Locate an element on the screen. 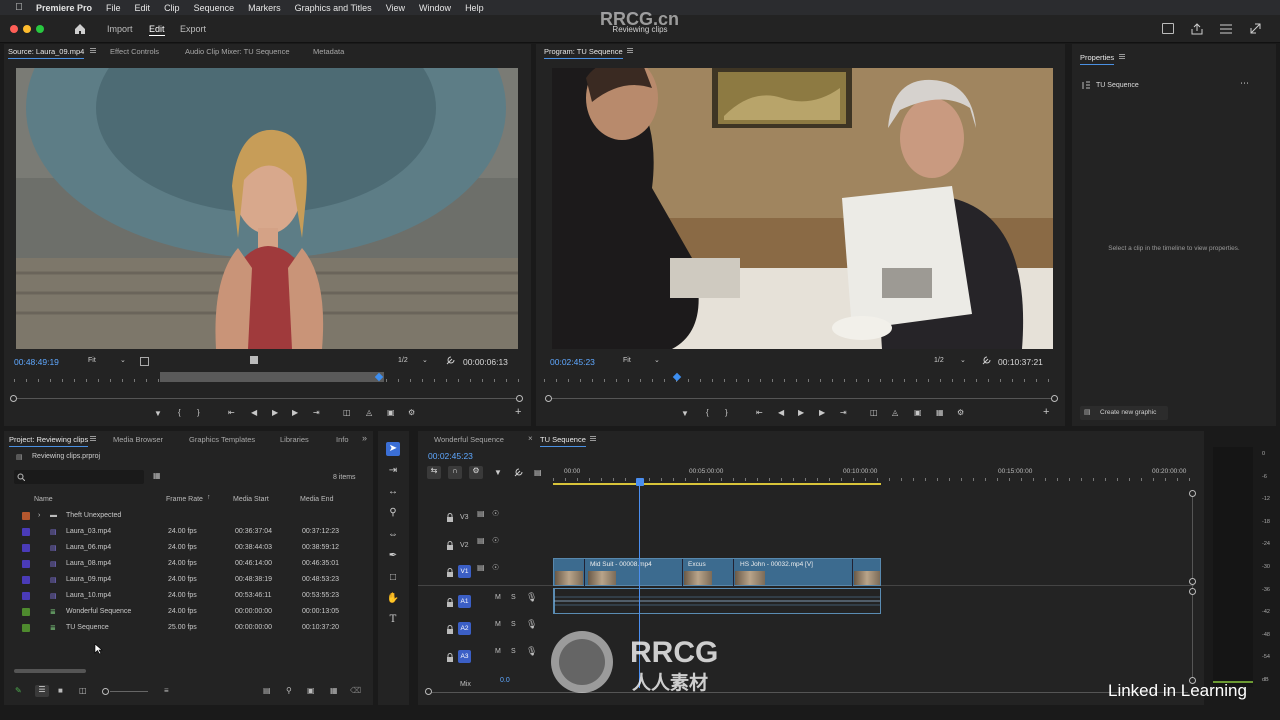 This screenshot has width=1280, height=720. workspaces-icon is located at coordinates (1168, 28).